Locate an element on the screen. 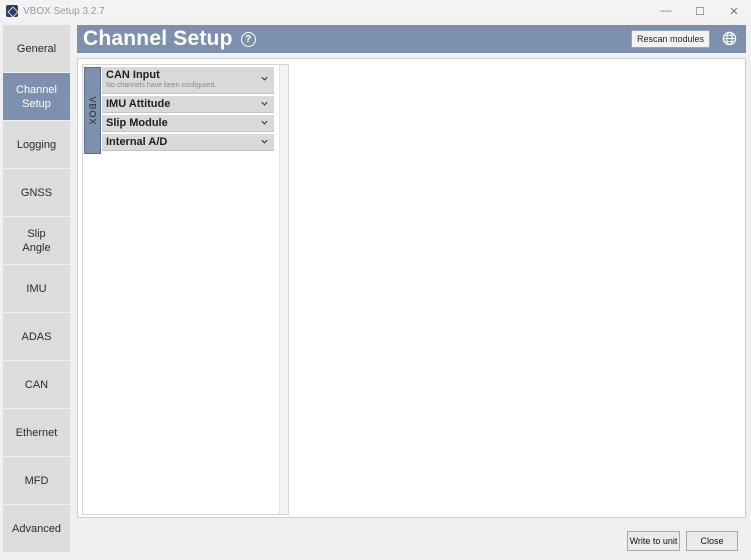 The width and height of the screenshot is (751, 560). vbox-tab-label: VBOX is located at coordinates (92, 110).